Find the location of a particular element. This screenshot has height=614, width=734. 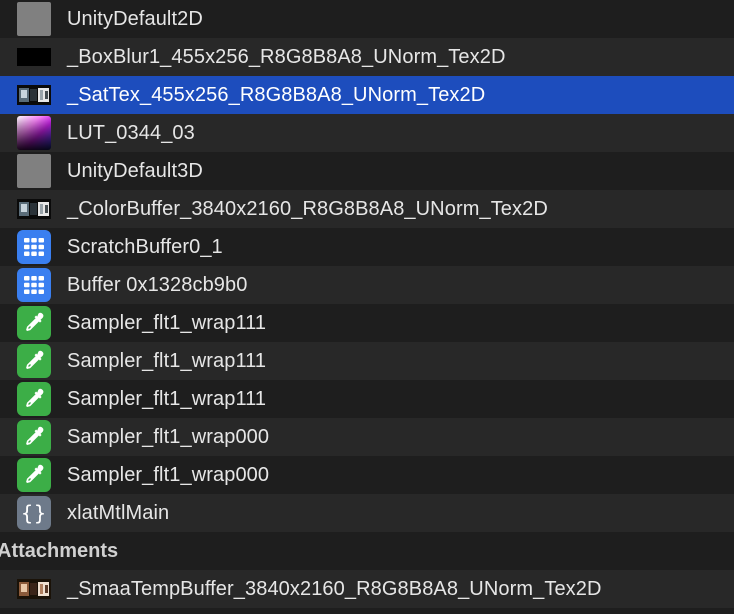

resource-row: {} xlatMtlMain is located at coordinates (367, 513).